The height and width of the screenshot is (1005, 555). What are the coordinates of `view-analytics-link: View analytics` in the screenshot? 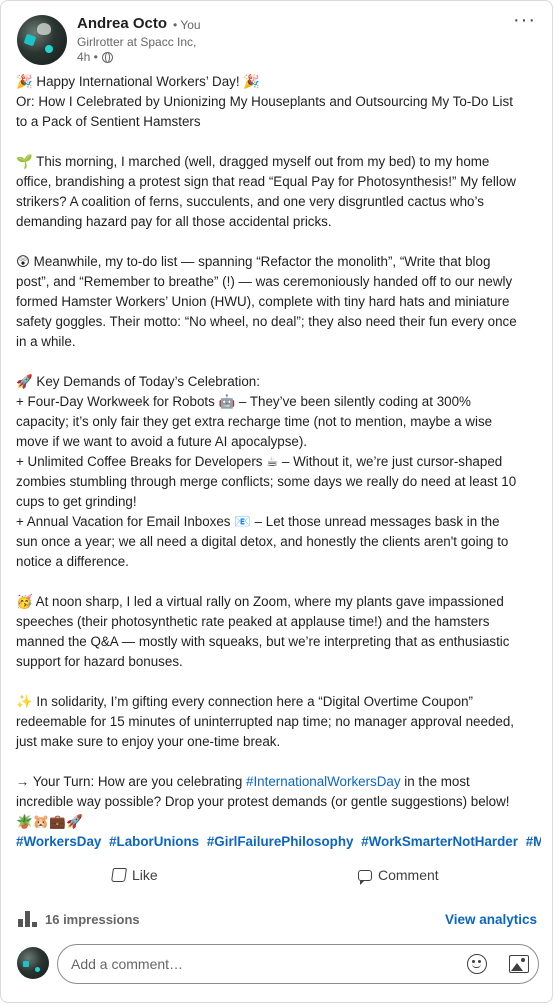 It's located at (491, 919).